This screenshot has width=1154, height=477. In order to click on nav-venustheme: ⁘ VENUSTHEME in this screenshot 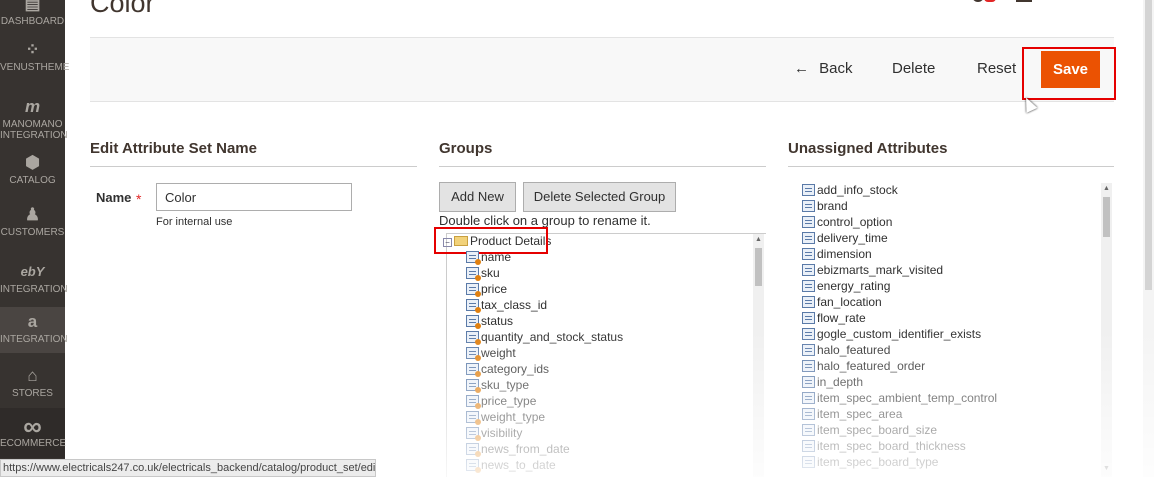, I will do `click(34, 60)`.